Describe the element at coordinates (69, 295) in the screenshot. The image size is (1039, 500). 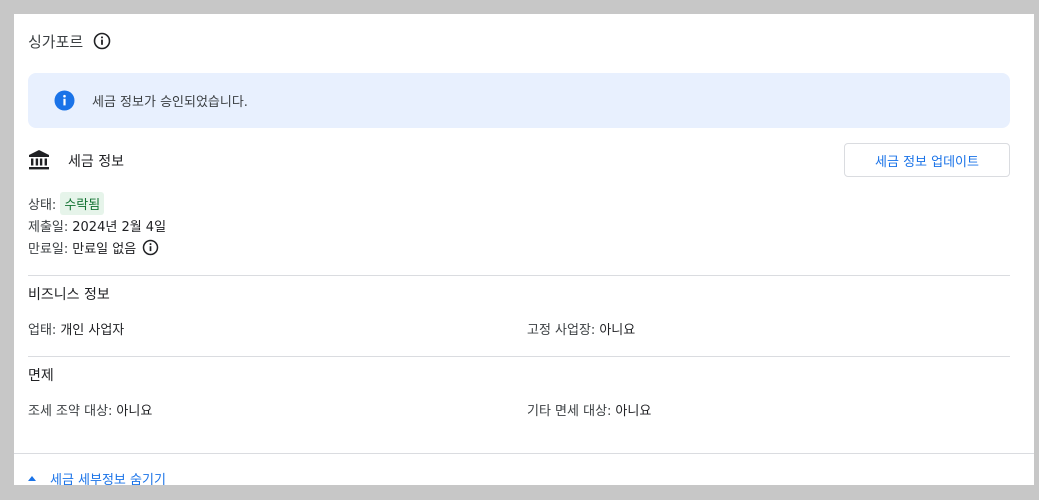
I see `business-info-heading: 비즈니스 정보` at that location.